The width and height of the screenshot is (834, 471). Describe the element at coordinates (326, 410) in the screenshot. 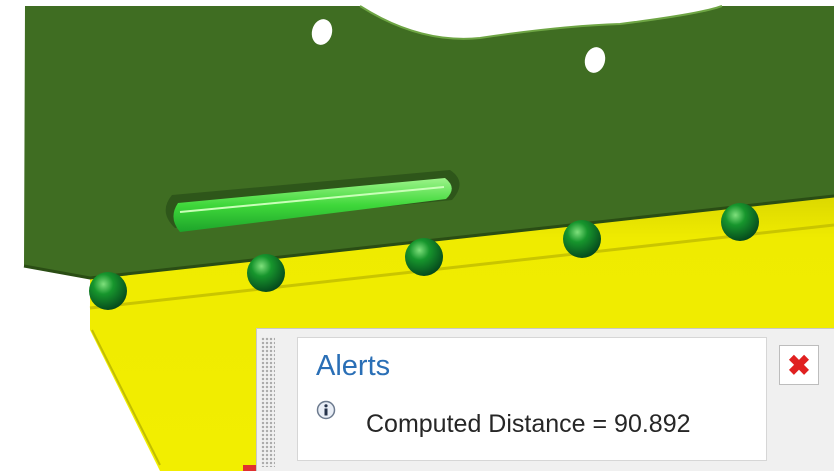

I see `info-icon` at that location.